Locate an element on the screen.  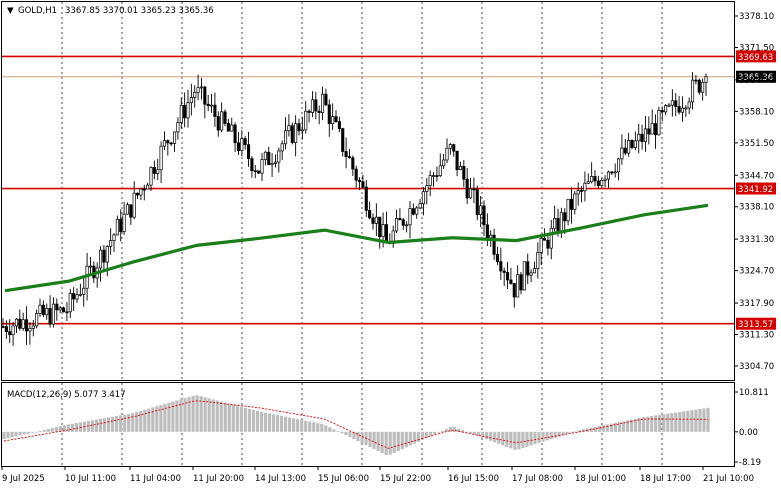
price-tick-label: 3317.90 is located at coordinates (756, 304).